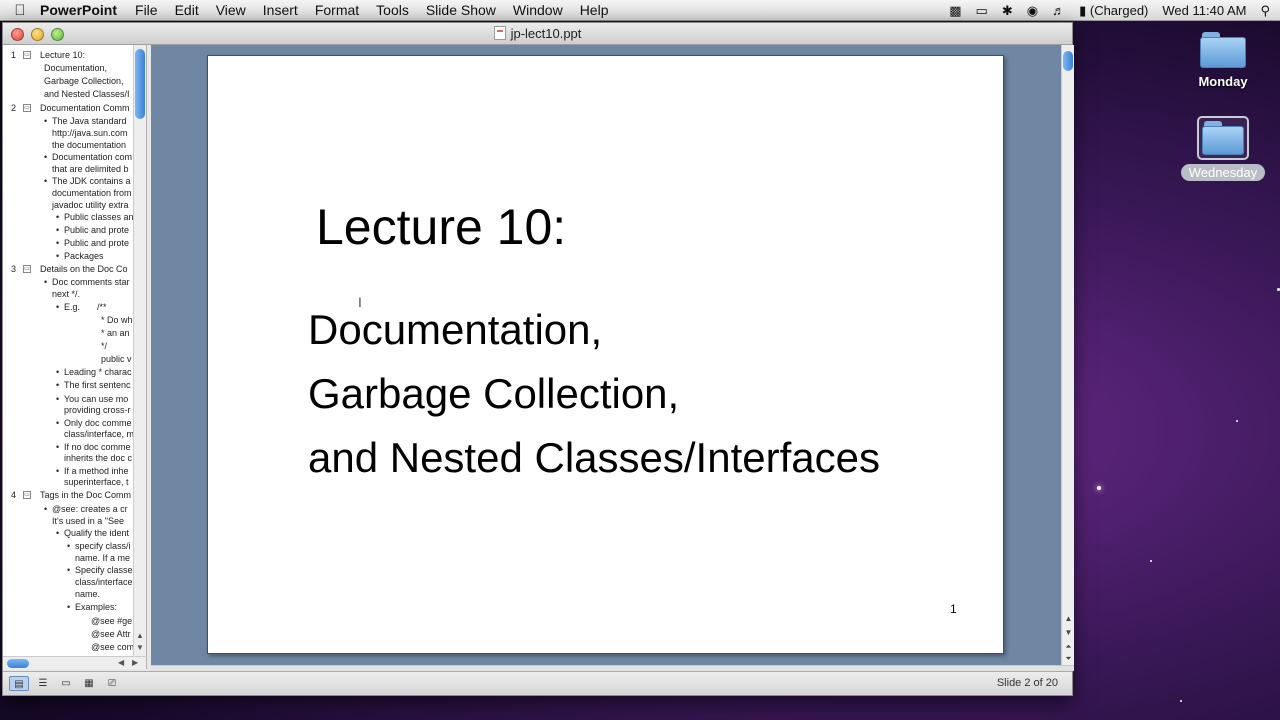  Describe the element at coordinates (537, 683) in the screenshot. I see `status-bar: ▤ ☰ ▭ ▦ ⎚ Slide 2 of 20` at that location.